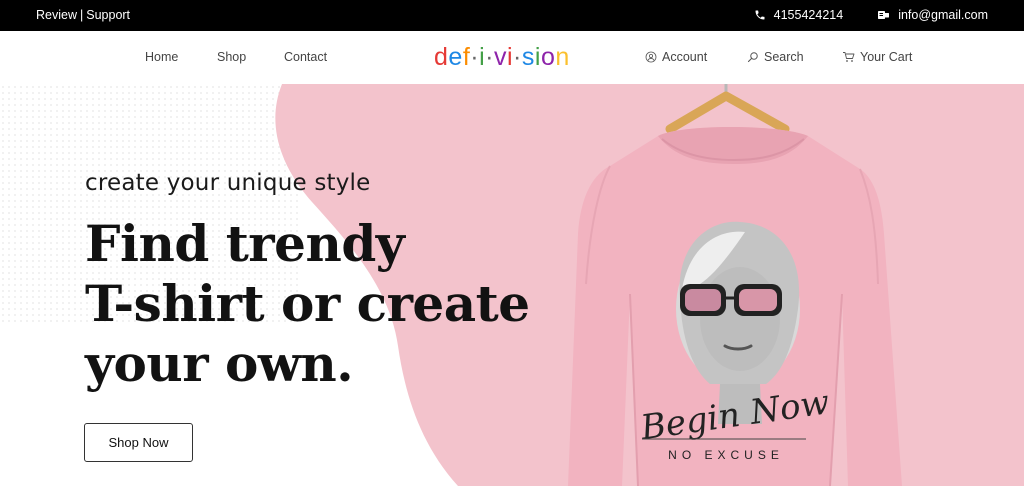 The height and width of the screenshot is (486, 1024). Describe the element at coordinates (651, 57) in the screenshot. I see `user-circle-icon` at that location.